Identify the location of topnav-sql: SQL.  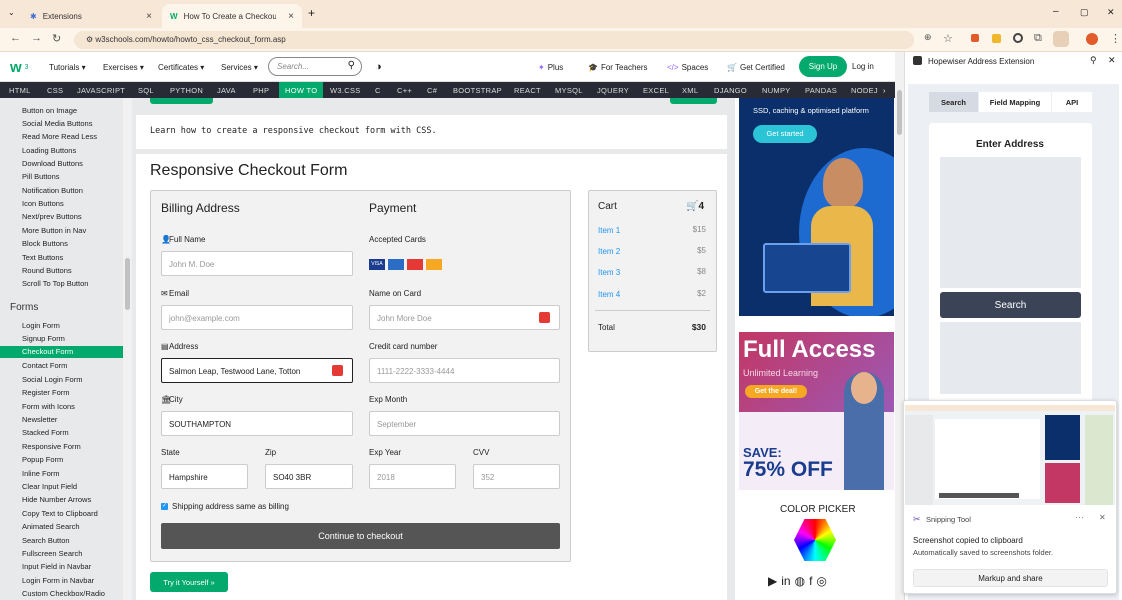
(146, 90).